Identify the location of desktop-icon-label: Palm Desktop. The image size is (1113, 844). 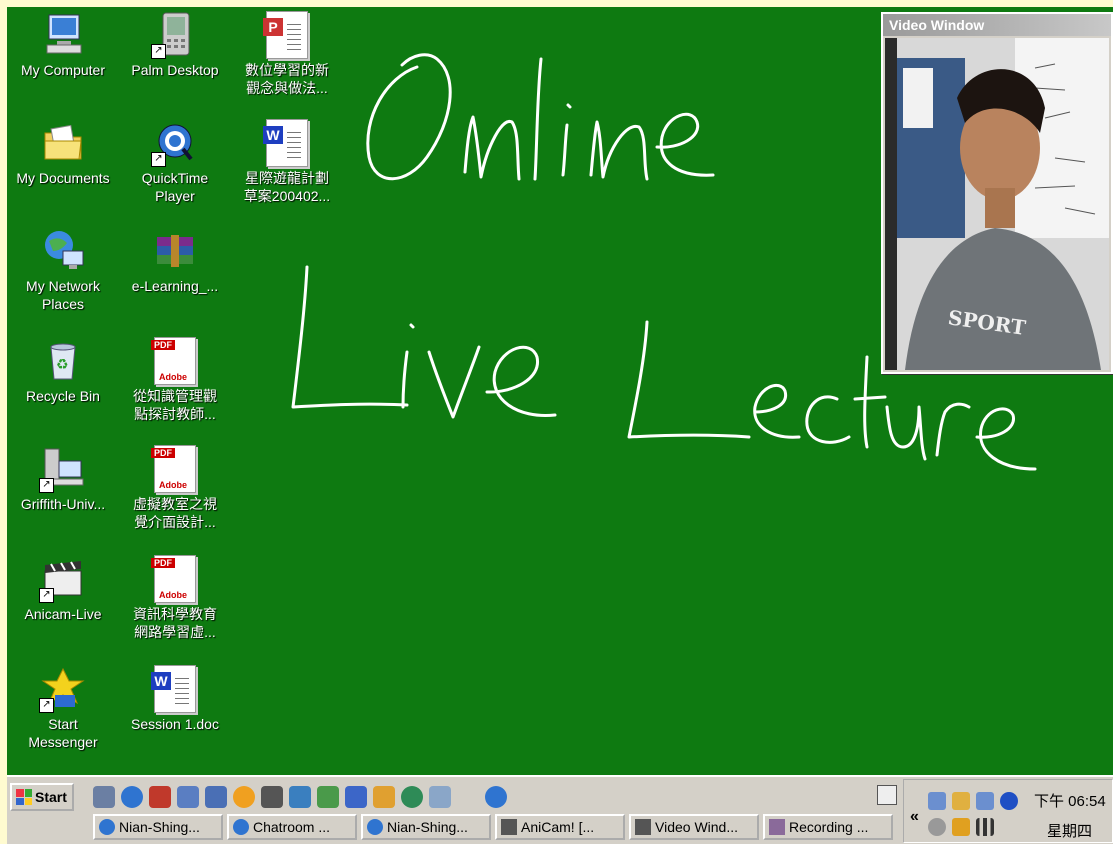
(175, 70).